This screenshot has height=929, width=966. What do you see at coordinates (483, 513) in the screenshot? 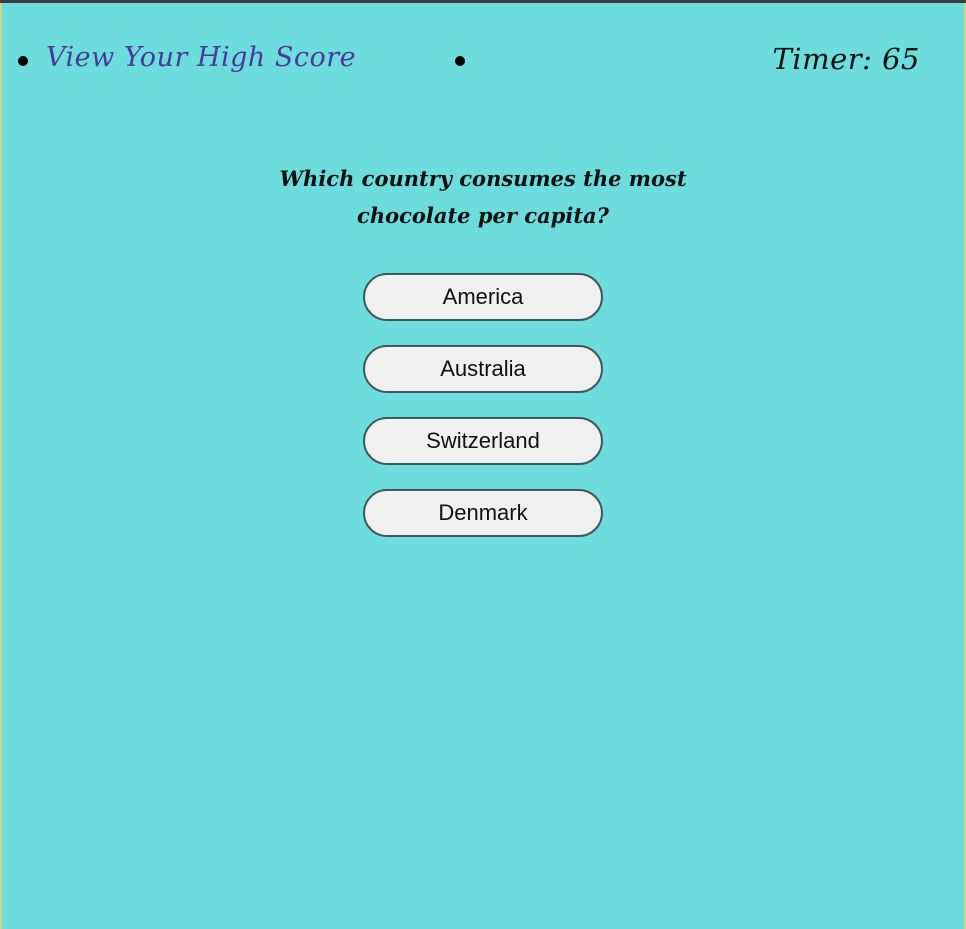
I see `answer-button-denmark: Denmark` at bounding box center [483, 513].